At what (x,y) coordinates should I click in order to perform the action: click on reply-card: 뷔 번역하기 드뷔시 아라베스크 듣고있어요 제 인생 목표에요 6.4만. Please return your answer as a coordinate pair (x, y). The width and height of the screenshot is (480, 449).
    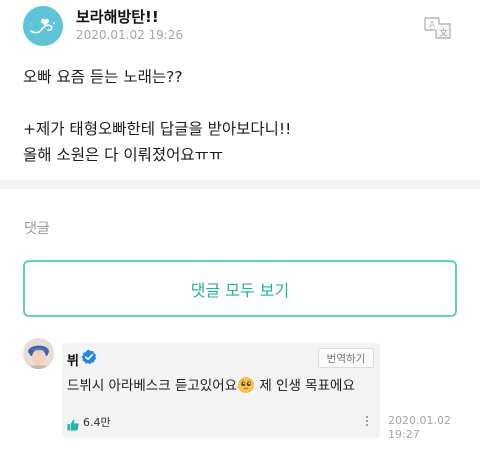
    Looking at the image, I should click on (221, 390).